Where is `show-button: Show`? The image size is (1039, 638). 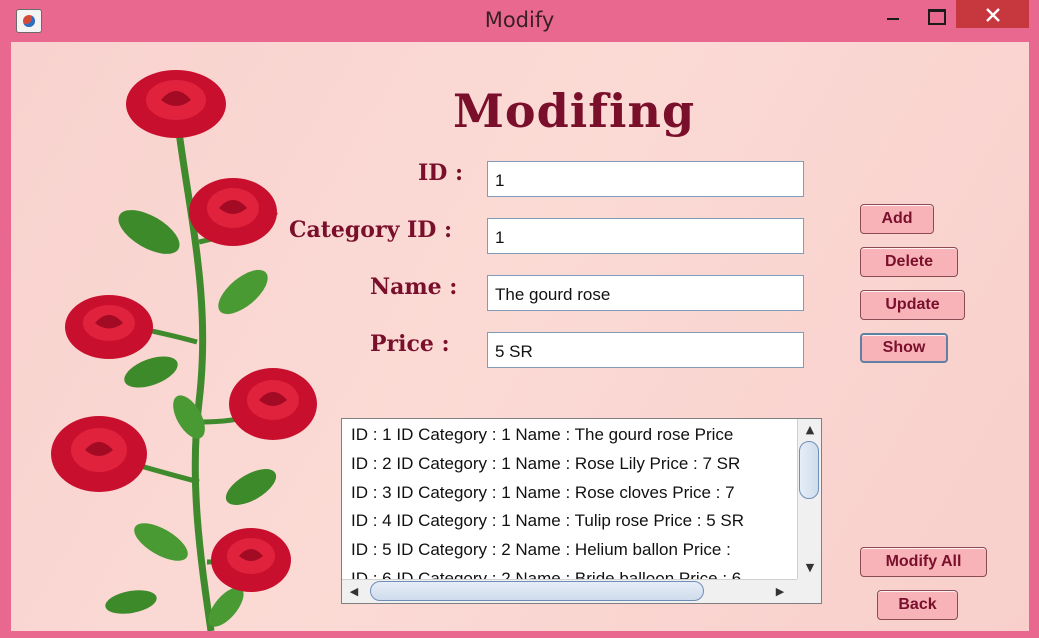
show-button: Show is located at coordinates (904, 348).